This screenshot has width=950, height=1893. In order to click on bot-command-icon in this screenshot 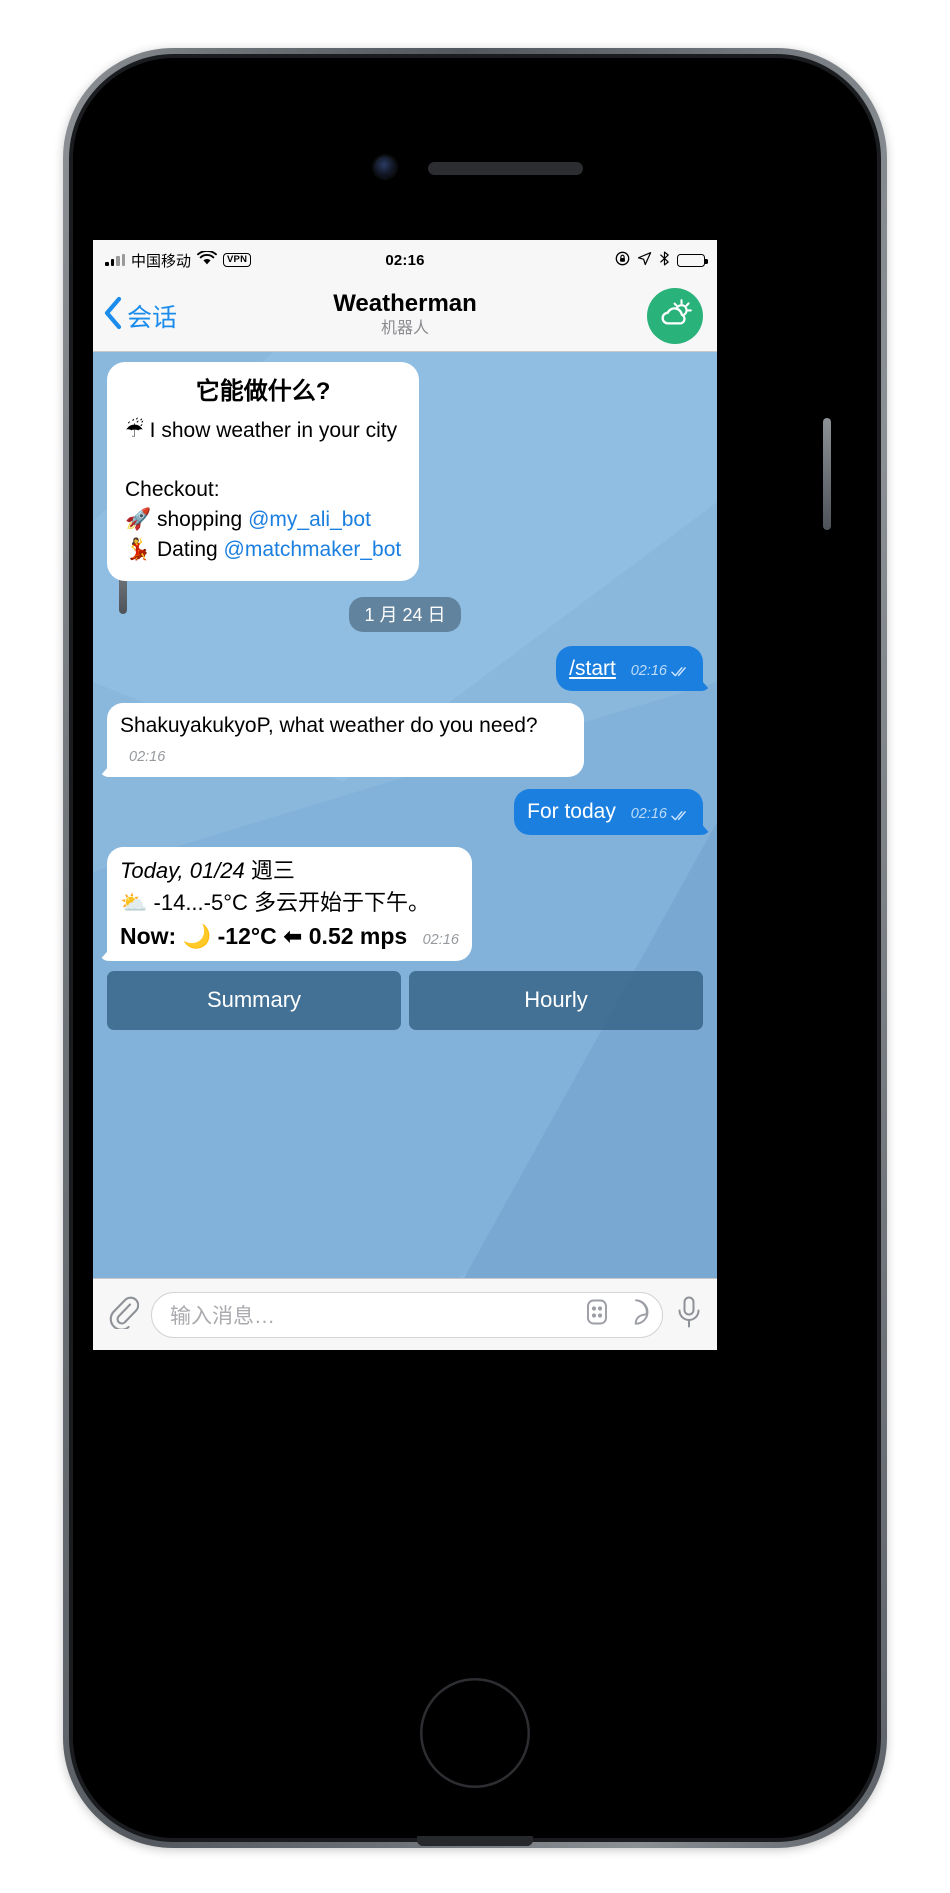, I will do `click(597, 1314)`.